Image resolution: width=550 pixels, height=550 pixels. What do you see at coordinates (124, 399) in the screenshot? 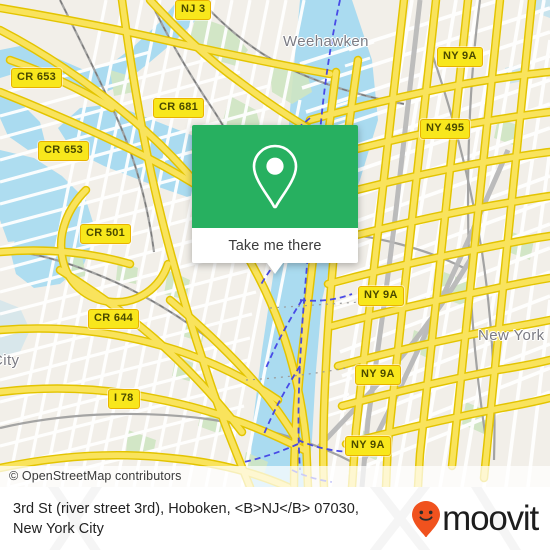
I see `highway-shield: I 78` at bounding box center [124, 399].